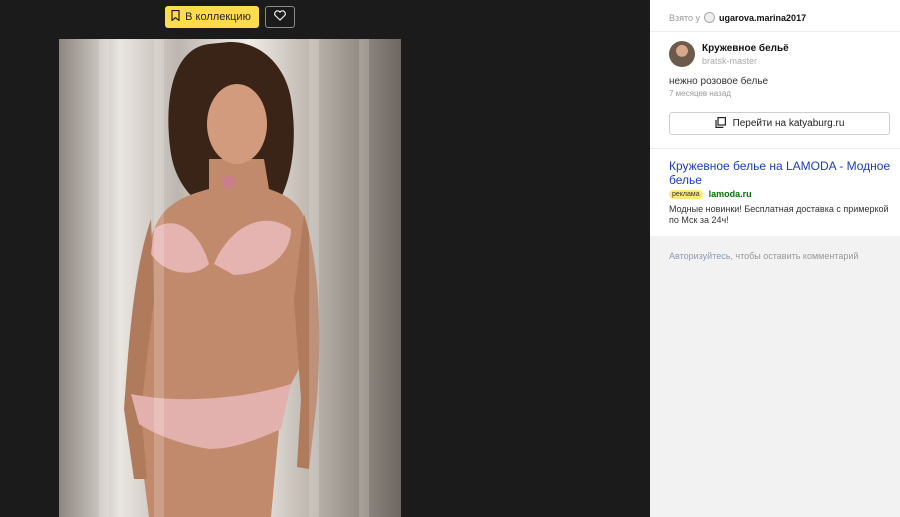  I want to click on go-to-site-button: Перейти на katyaburg.ru, so click(779, 123).